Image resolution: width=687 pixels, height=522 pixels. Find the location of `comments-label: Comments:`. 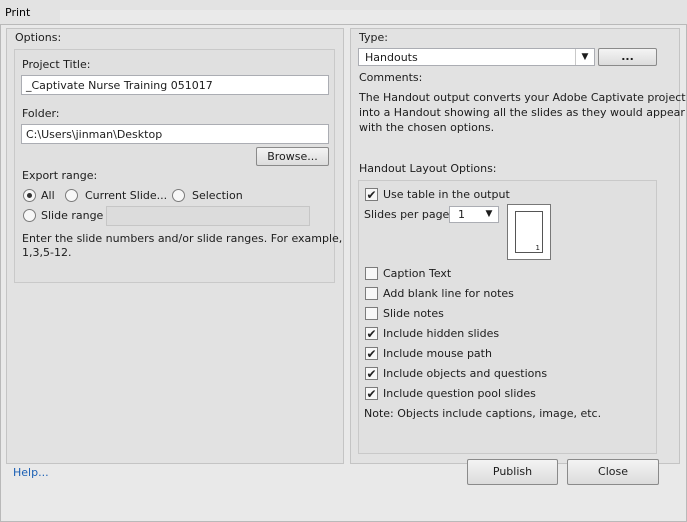

comments-label: Comments: is located at coordinates (391, 77).